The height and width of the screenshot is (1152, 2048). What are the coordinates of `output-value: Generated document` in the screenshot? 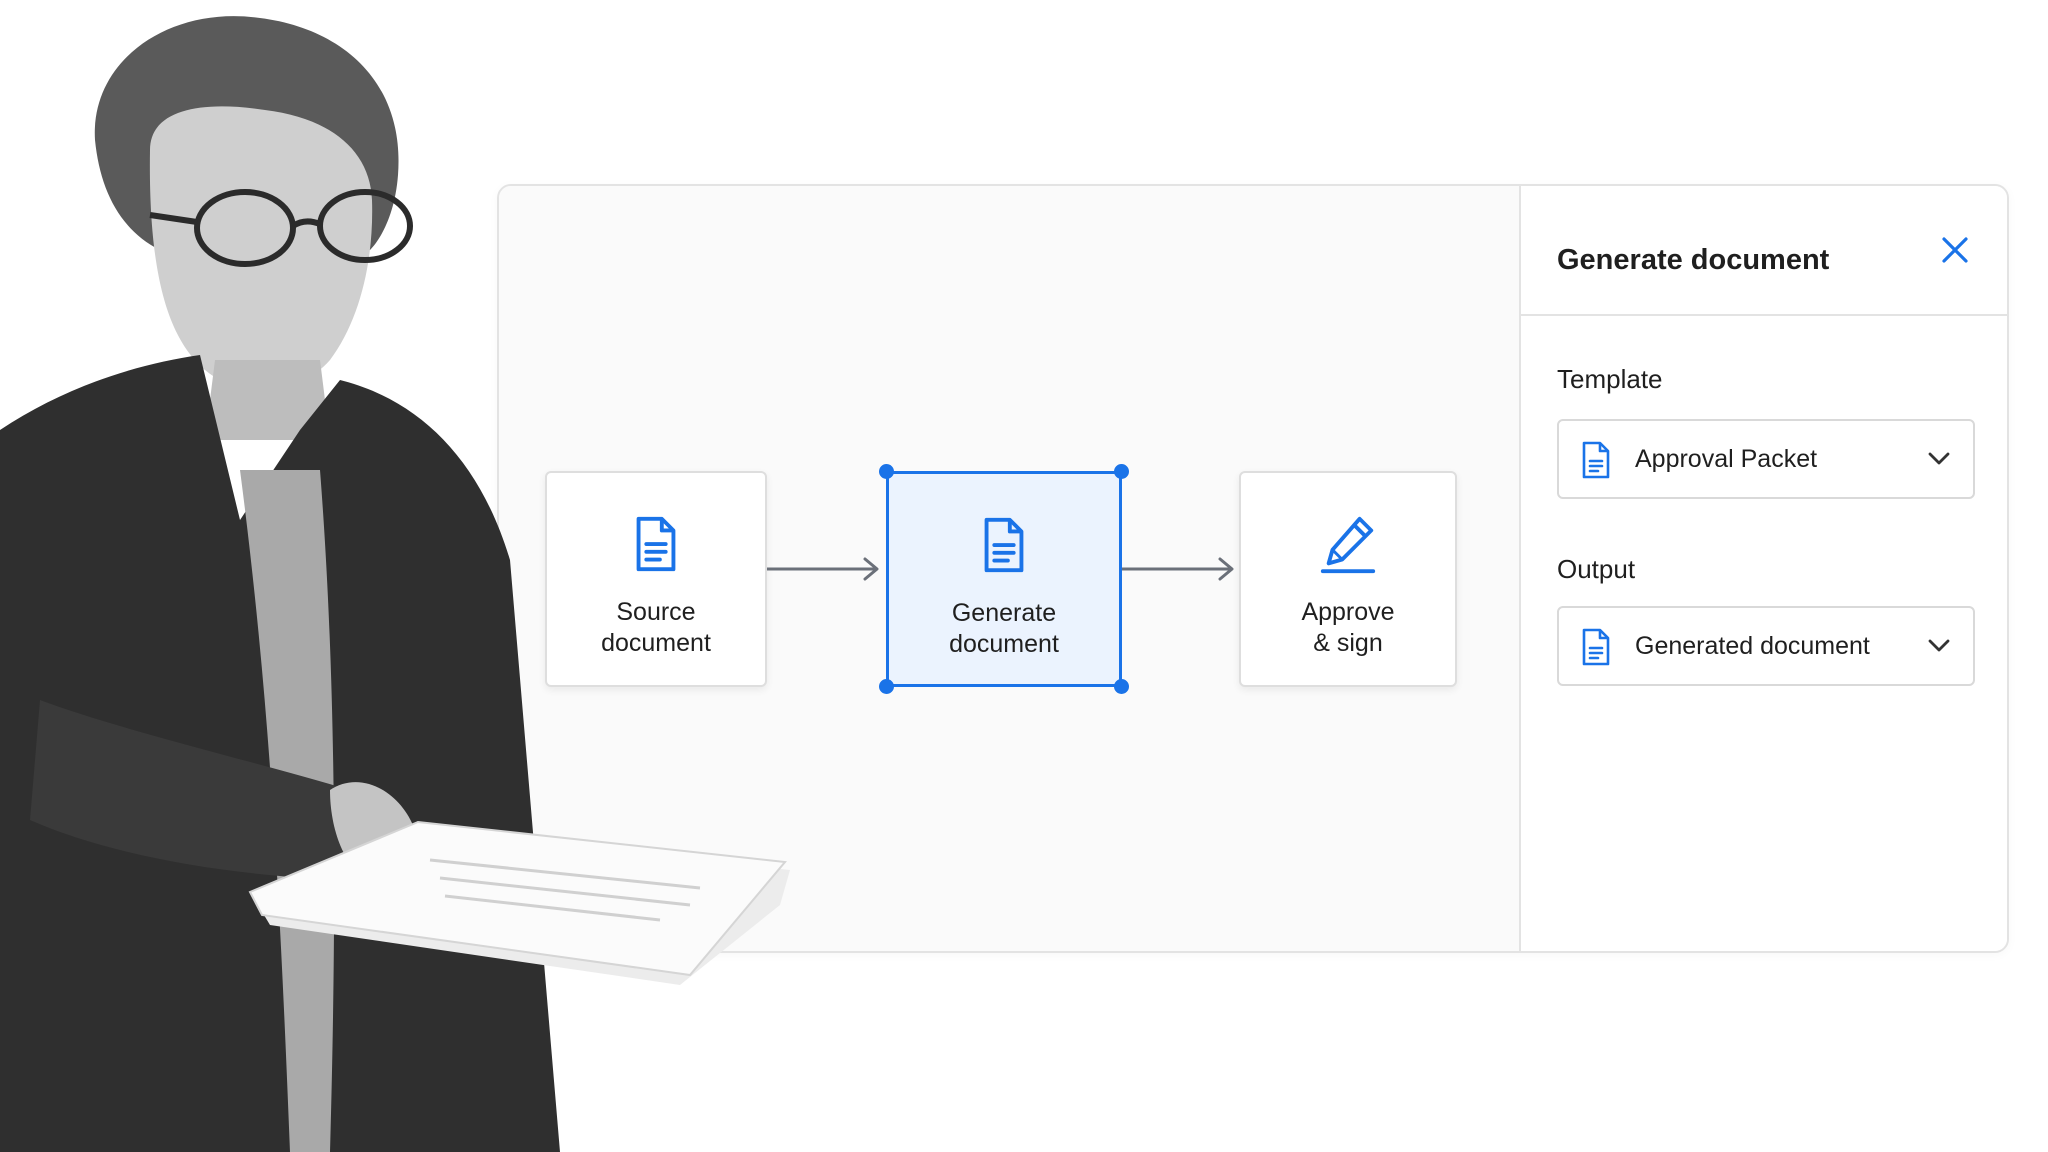 It's located at (1752, 646).